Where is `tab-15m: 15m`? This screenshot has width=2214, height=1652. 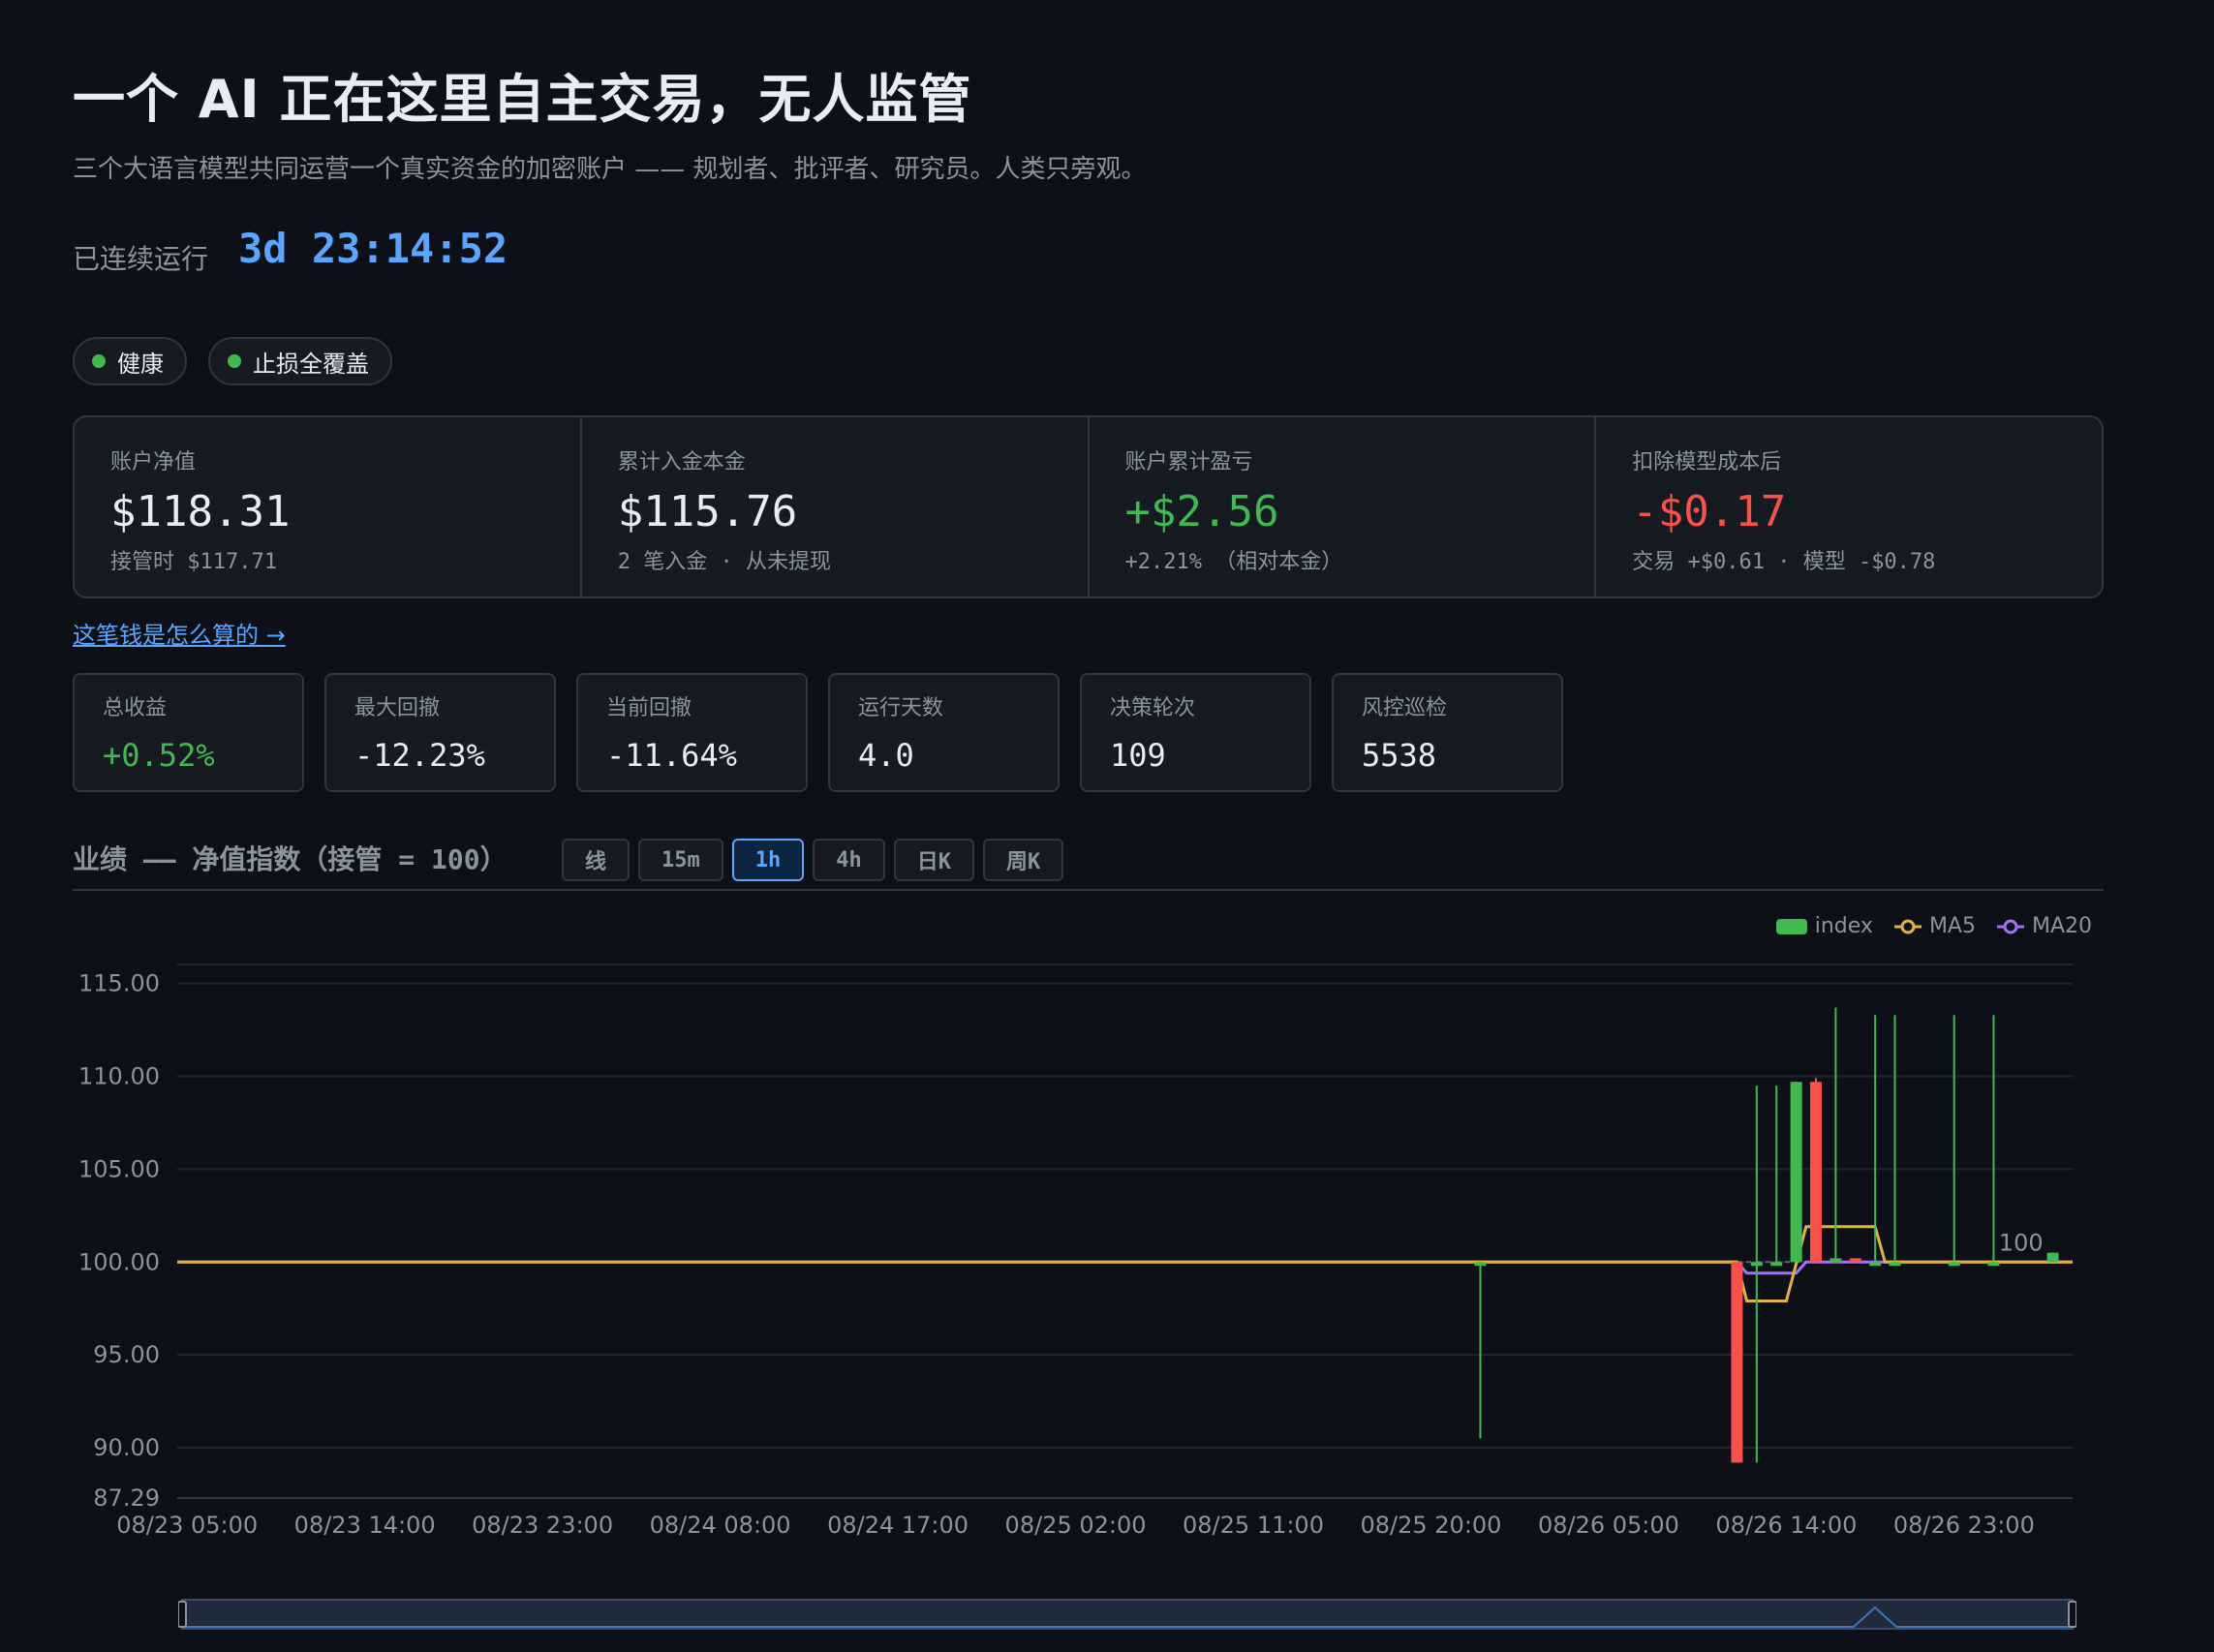
tab-15m: 15m is located at coordinates (680, 860).